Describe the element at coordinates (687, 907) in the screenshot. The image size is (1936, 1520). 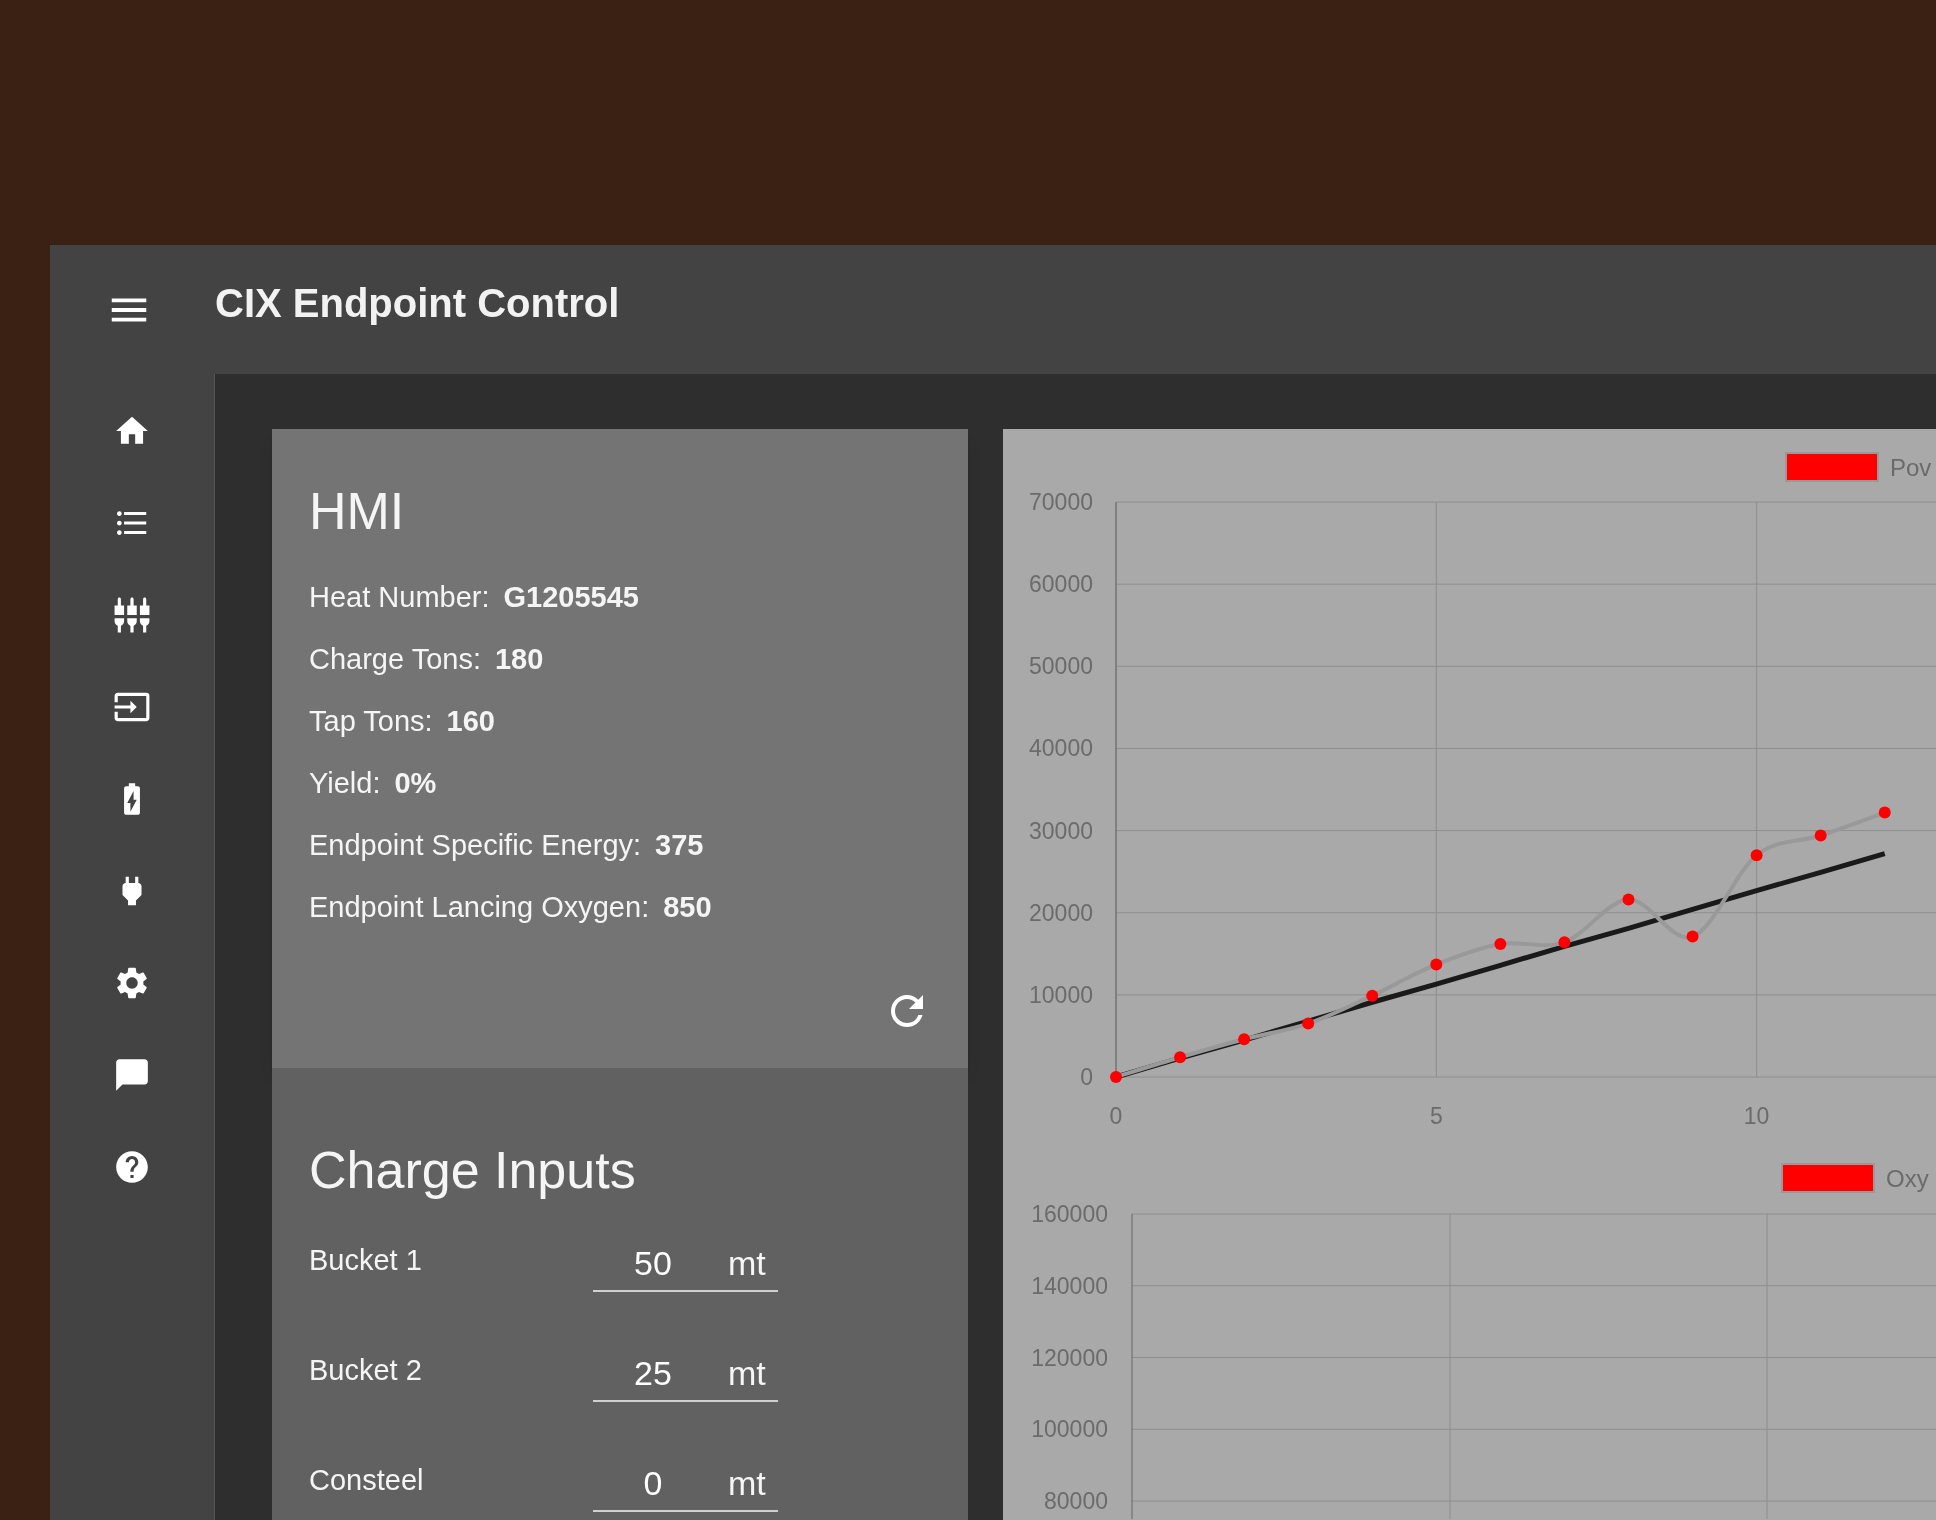
I see `field-value: 850` at that location.